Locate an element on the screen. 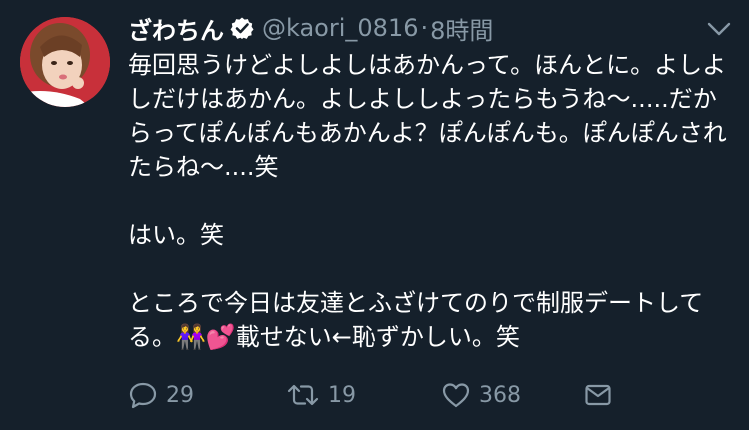 Image resolution: width=749 pixels, height=430 pixels. display-name: ざわちん is located at coordinates (176, 28).